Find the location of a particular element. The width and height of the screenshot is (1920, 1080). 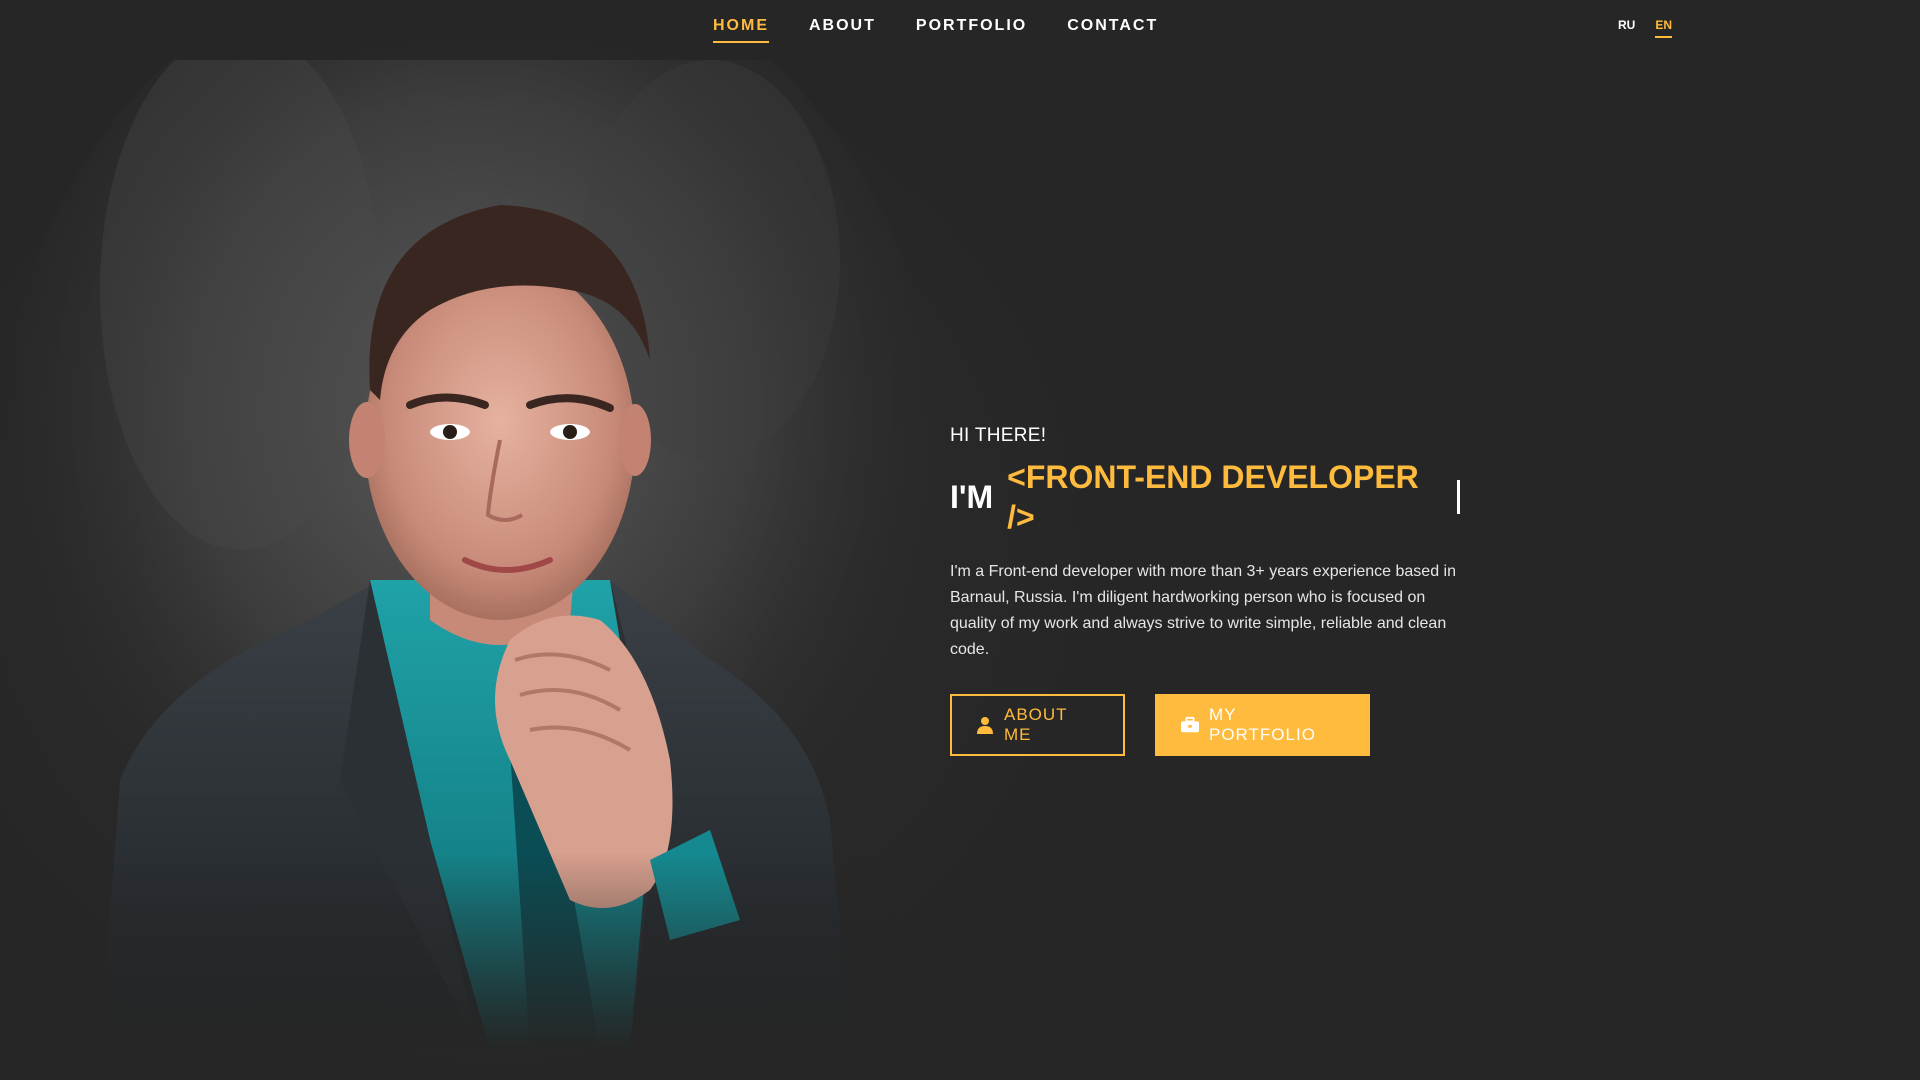

nav-link-portfolio: PORTFOLIO is located at coordinates (971, 28).